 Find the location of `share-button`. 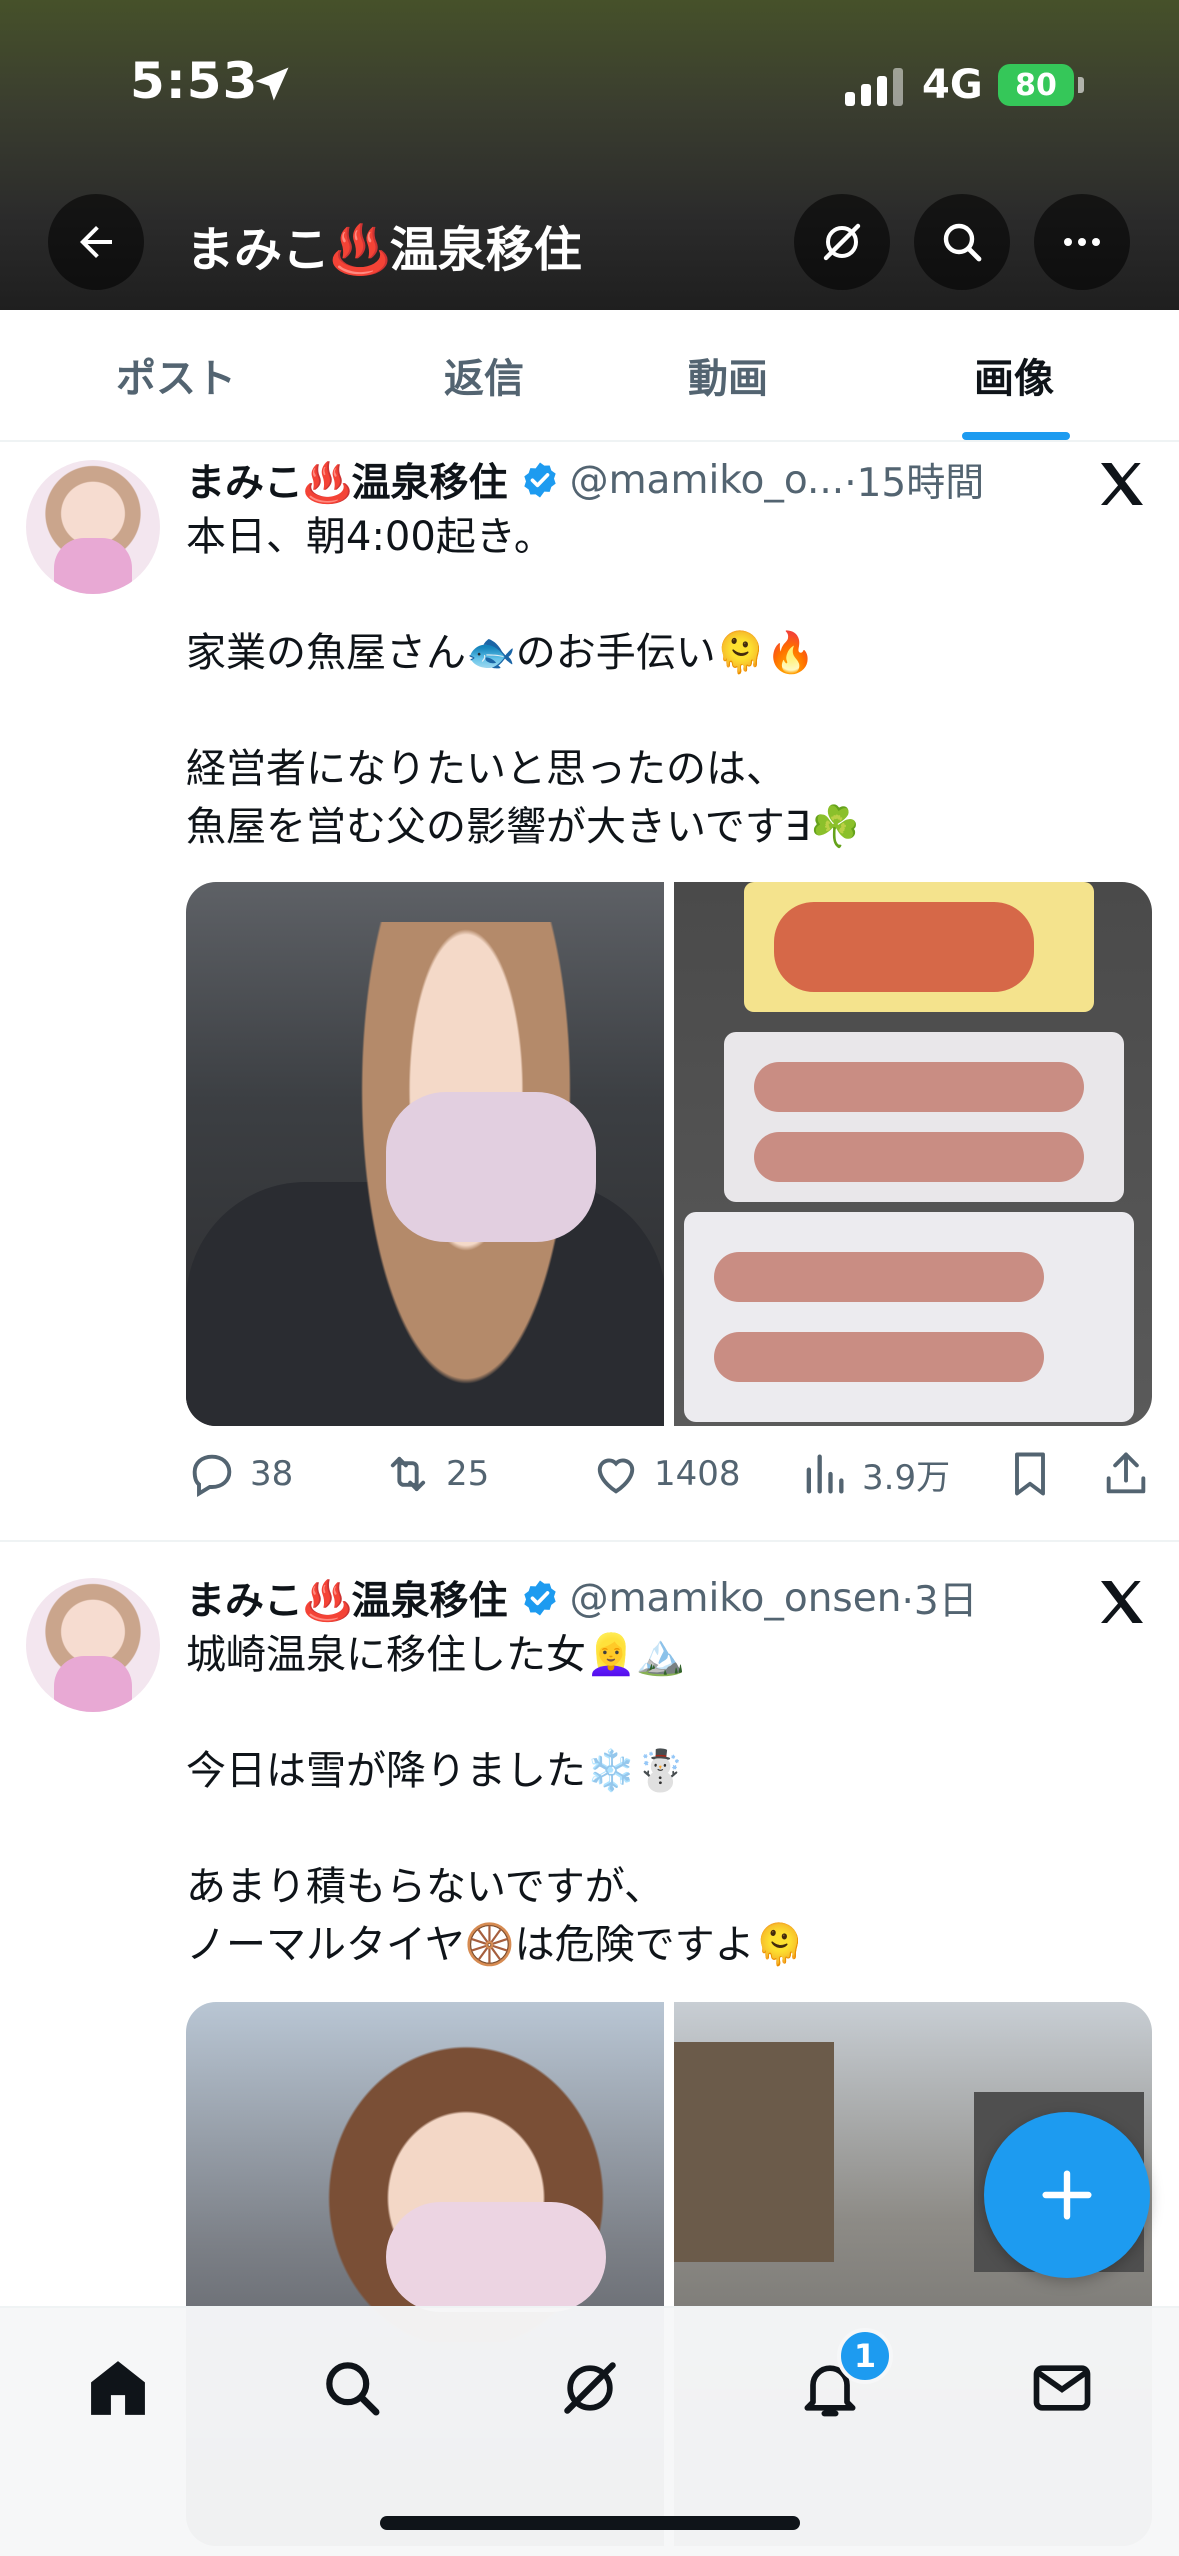

share-button is located at coordinates (1126, 1474).